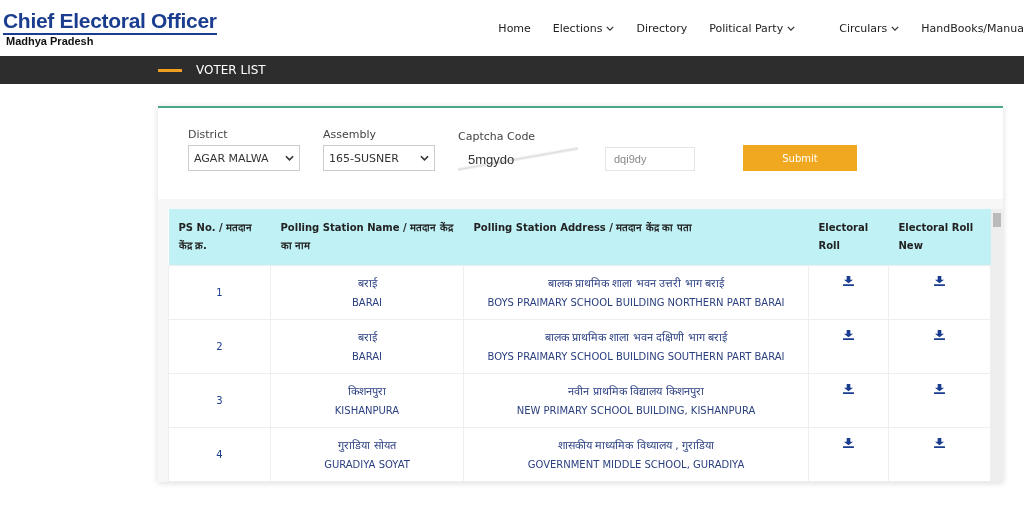  I want to click on captcha-input: dqi9dy, so click(650, 159).